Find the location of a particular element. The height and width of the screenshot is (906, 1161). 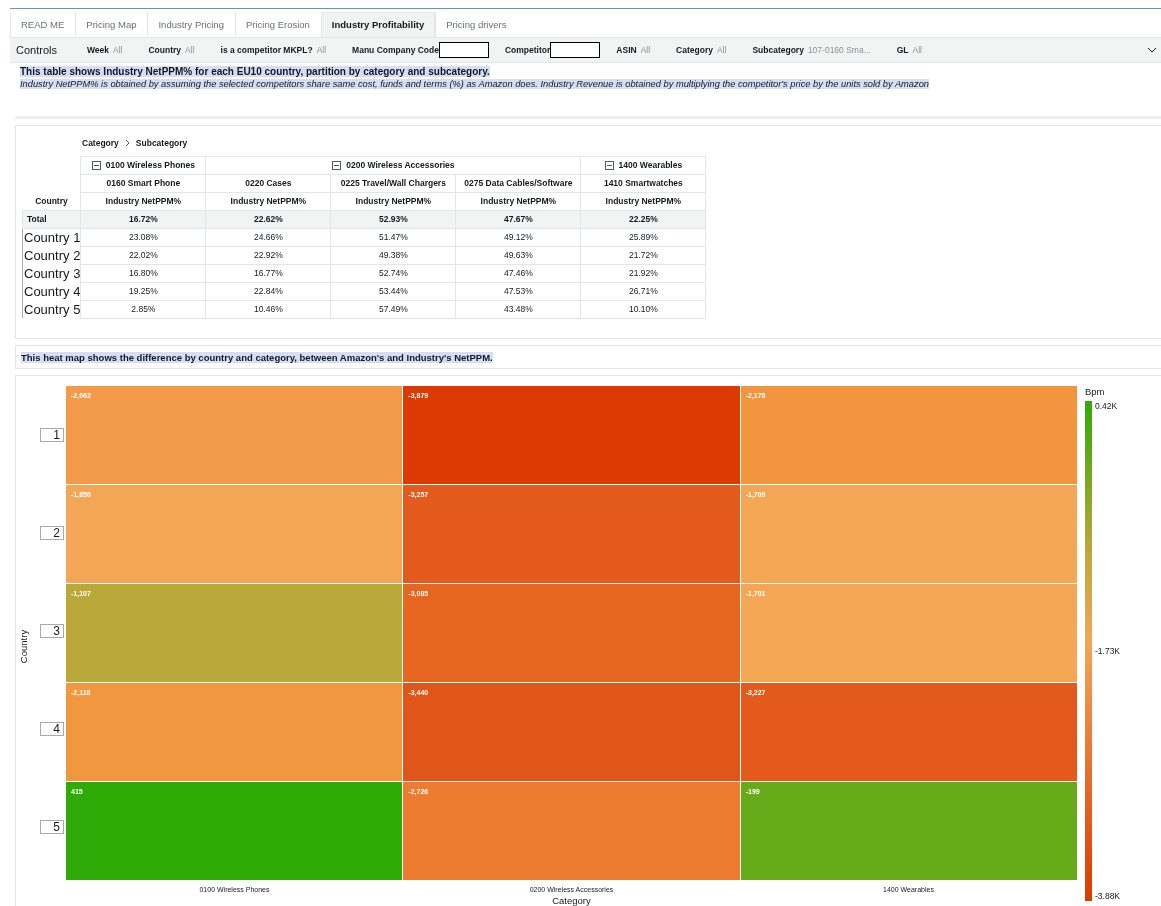

table-cell: 10.46% is located at coordinates (268, 309).